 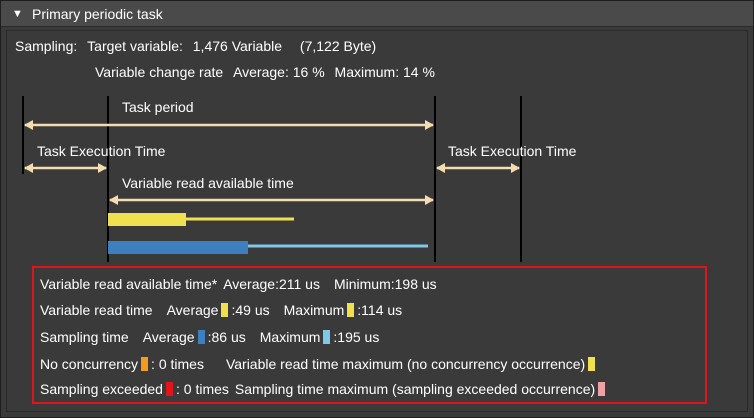 What do you see at coordinates (158, 107) in the screenshot?
I see `task-period-label: Task period` at bounding box center [158, 107].